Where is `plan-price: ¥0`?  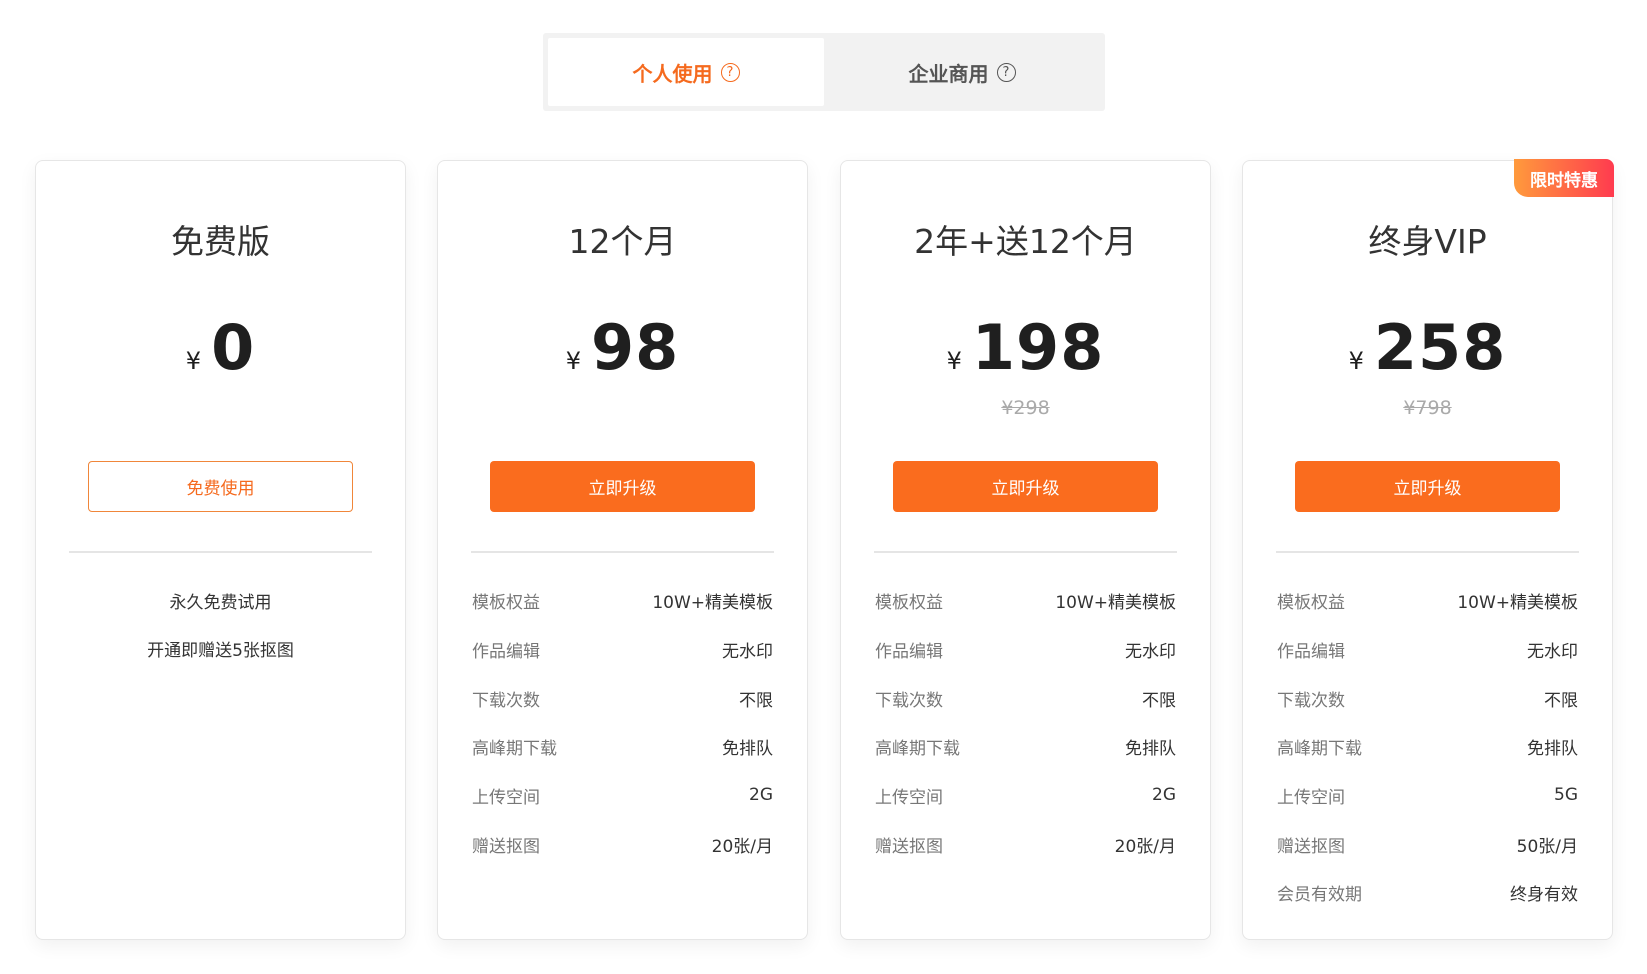 plan-price: ¥0 is located at coordinates (220, 347).